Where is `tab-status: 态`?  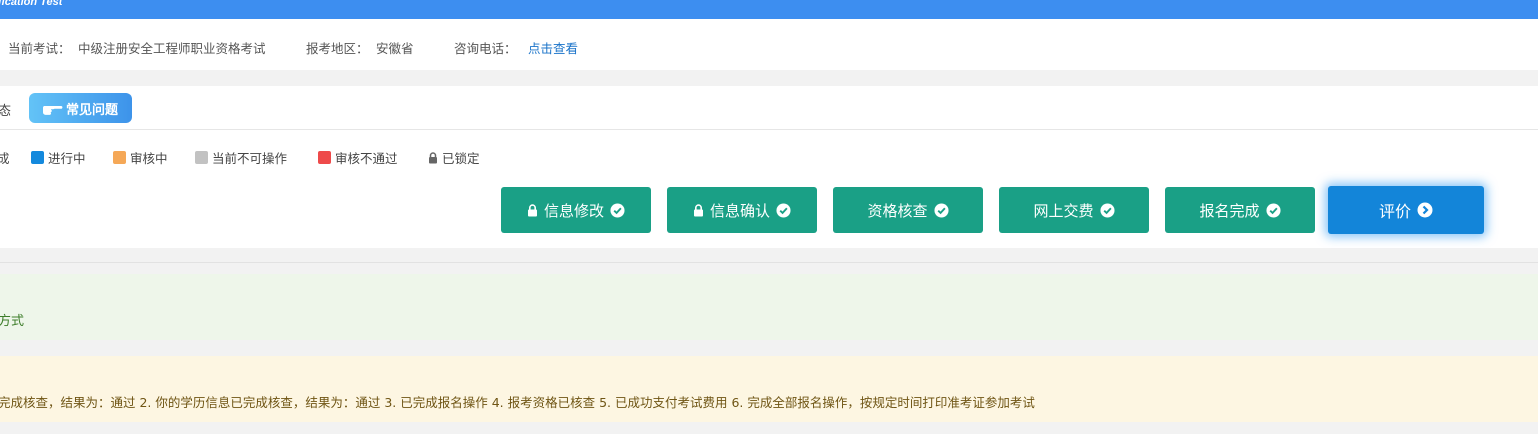 tab-status: 态 is located at coordinates (5, 109).